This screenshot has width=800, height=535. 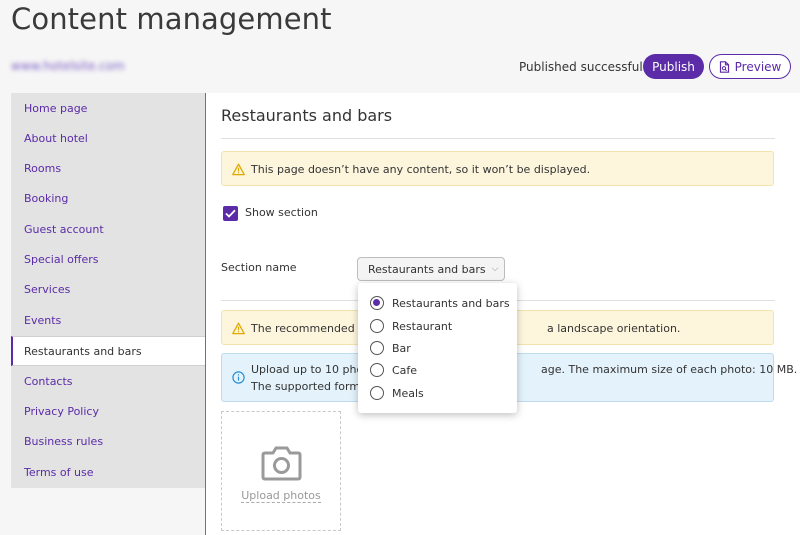 I want to click on site-url-link: www.hotelsite.com, so click(x=68, y=66).